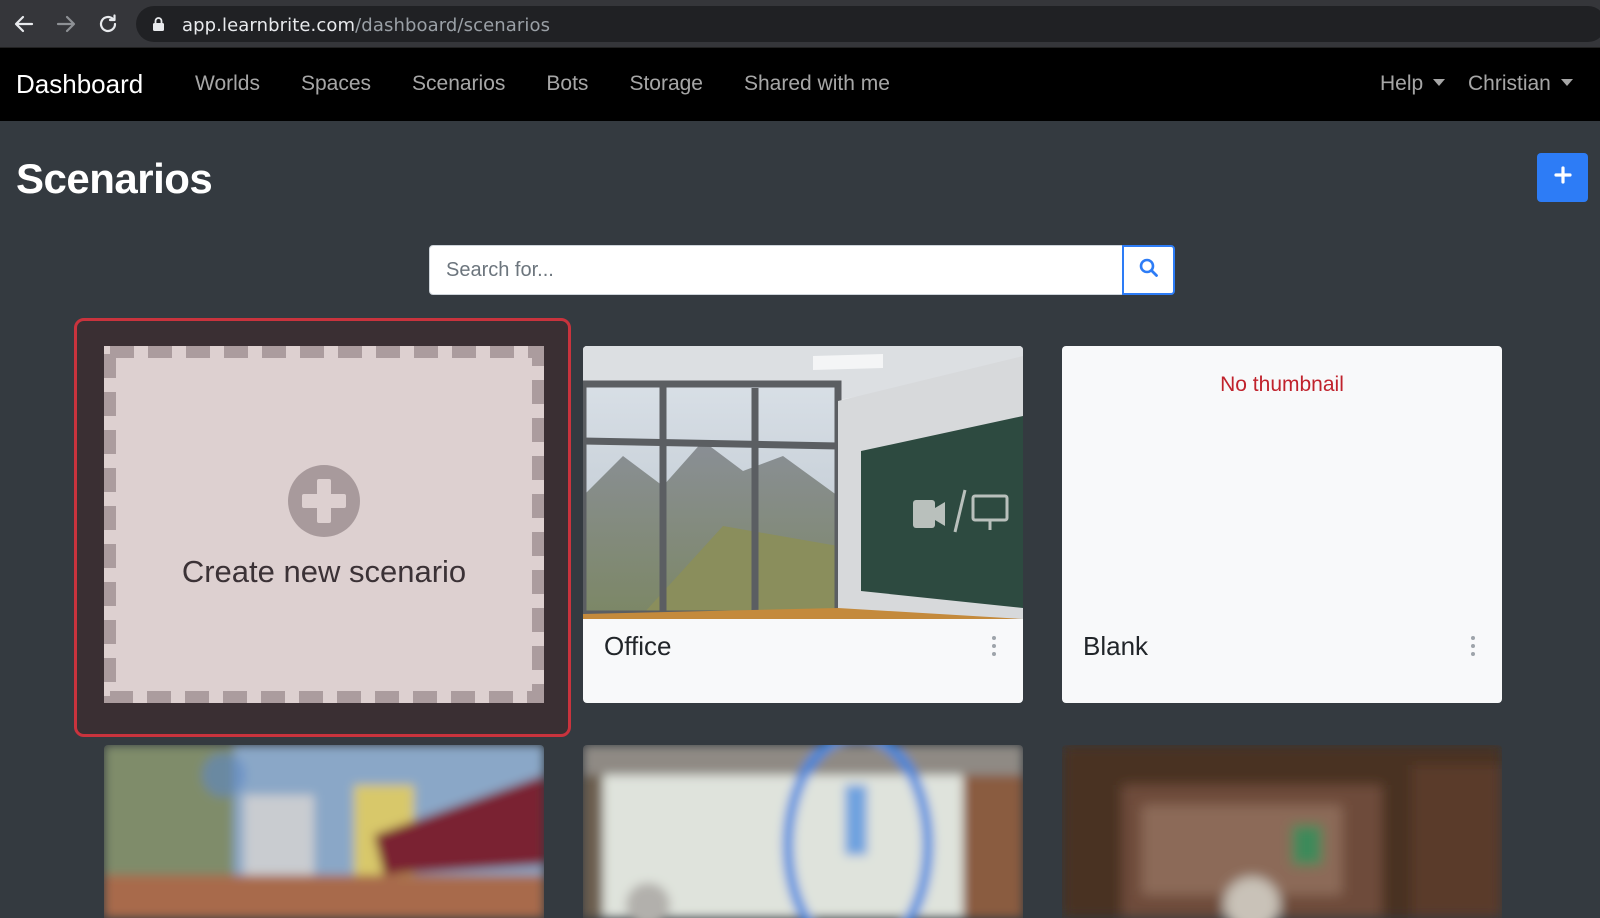  Describe the element at coordinates (1282, 384) in the screenshot. I see `no-thumbnail-text: No thumbnail` at that location.